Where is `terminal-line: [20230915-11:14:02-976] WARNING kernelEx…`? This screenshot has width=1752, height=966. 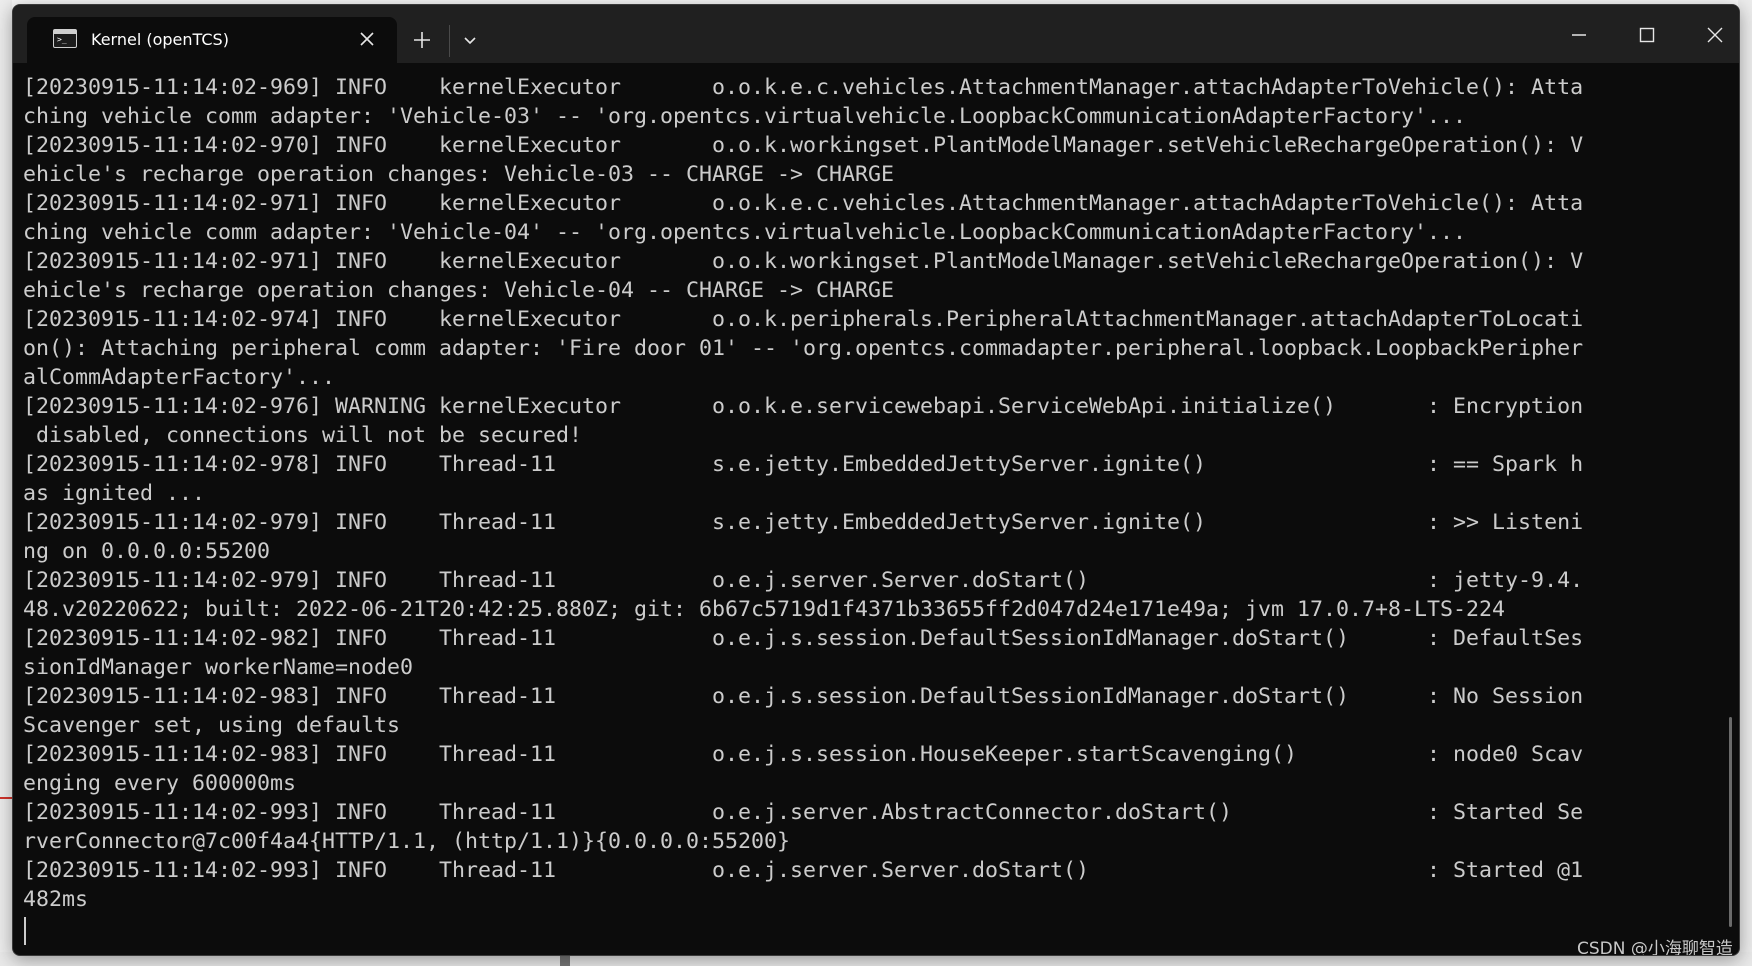 terminal-line: [20230915-11:14:02-976] WARNING kernelEx… is located at coordinates (803, 406).